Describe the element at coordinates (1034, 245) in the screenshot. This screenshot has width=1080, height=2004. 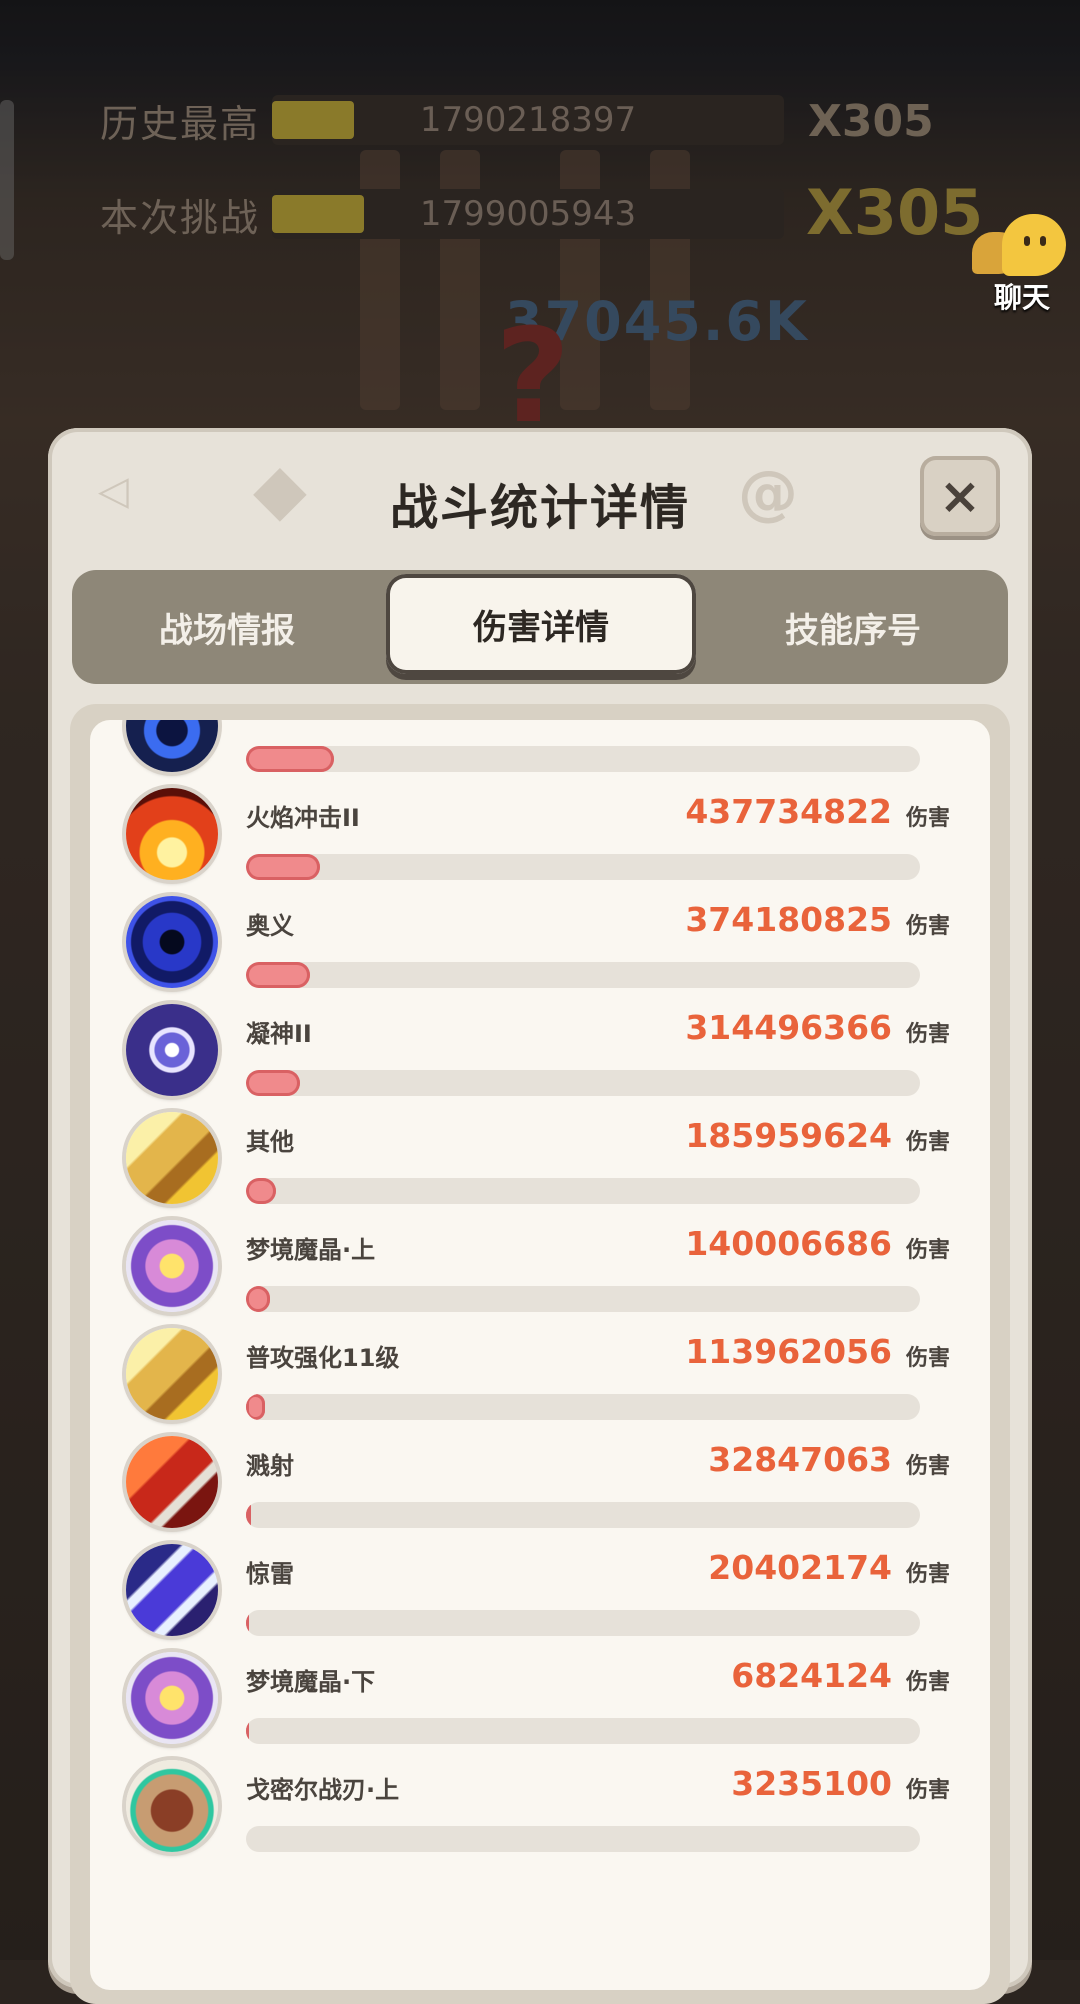
I see `chat-face-icon` at that location.